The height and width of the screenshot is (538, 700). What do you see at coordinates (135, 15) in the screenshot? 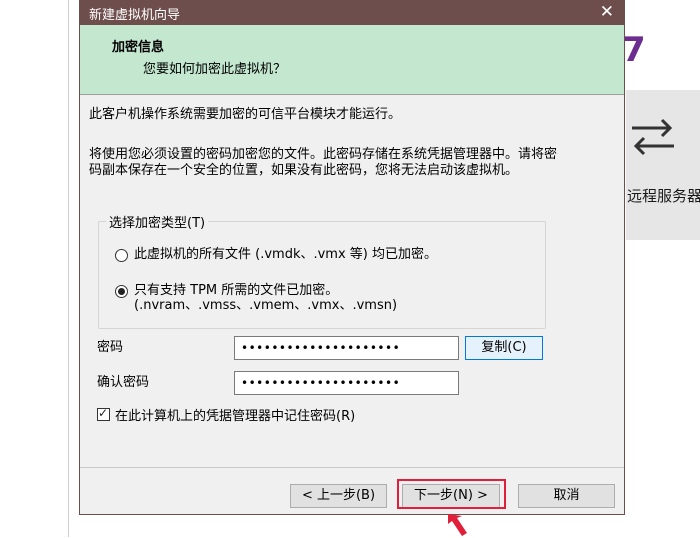
I see `dialog-title: 新建虚拟机向导` at bounding box center [135, 15].